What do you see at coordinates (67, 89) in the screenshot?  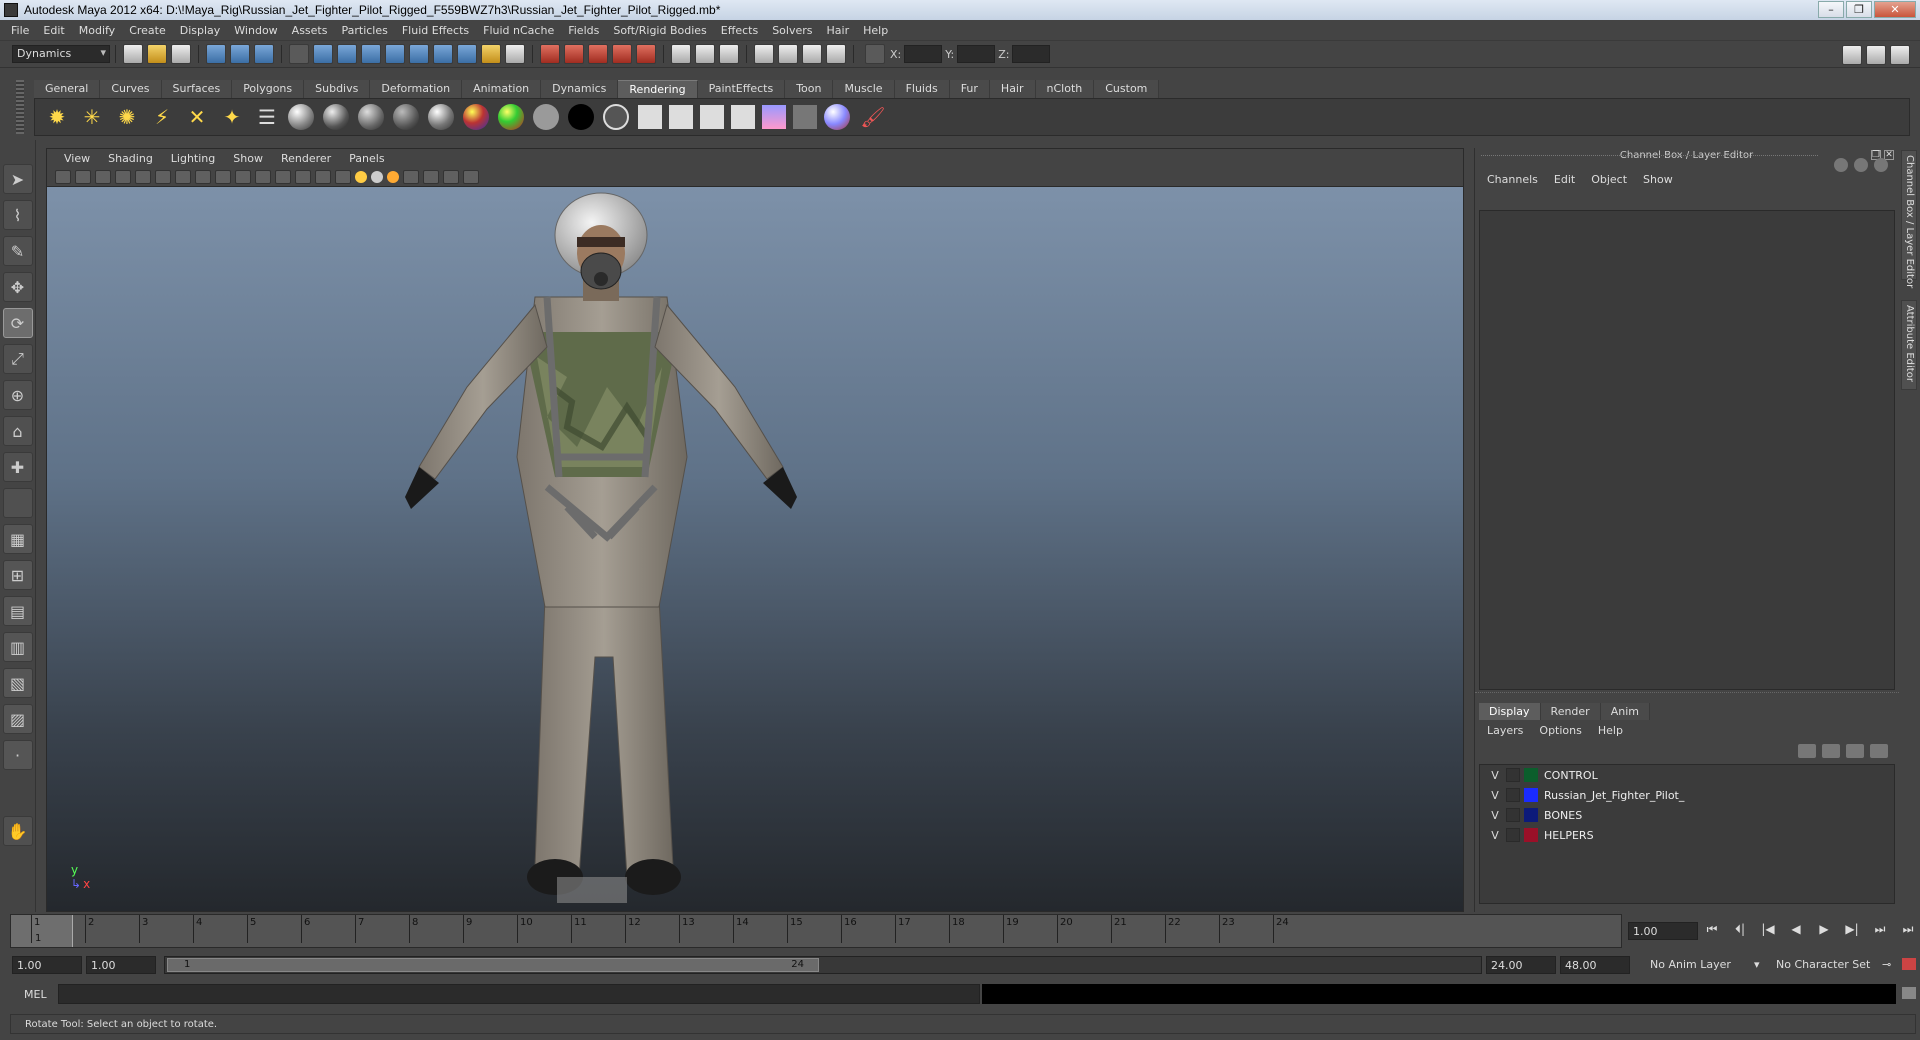 I see `shelf-tab-general: General` at bounding box center [67, 89].